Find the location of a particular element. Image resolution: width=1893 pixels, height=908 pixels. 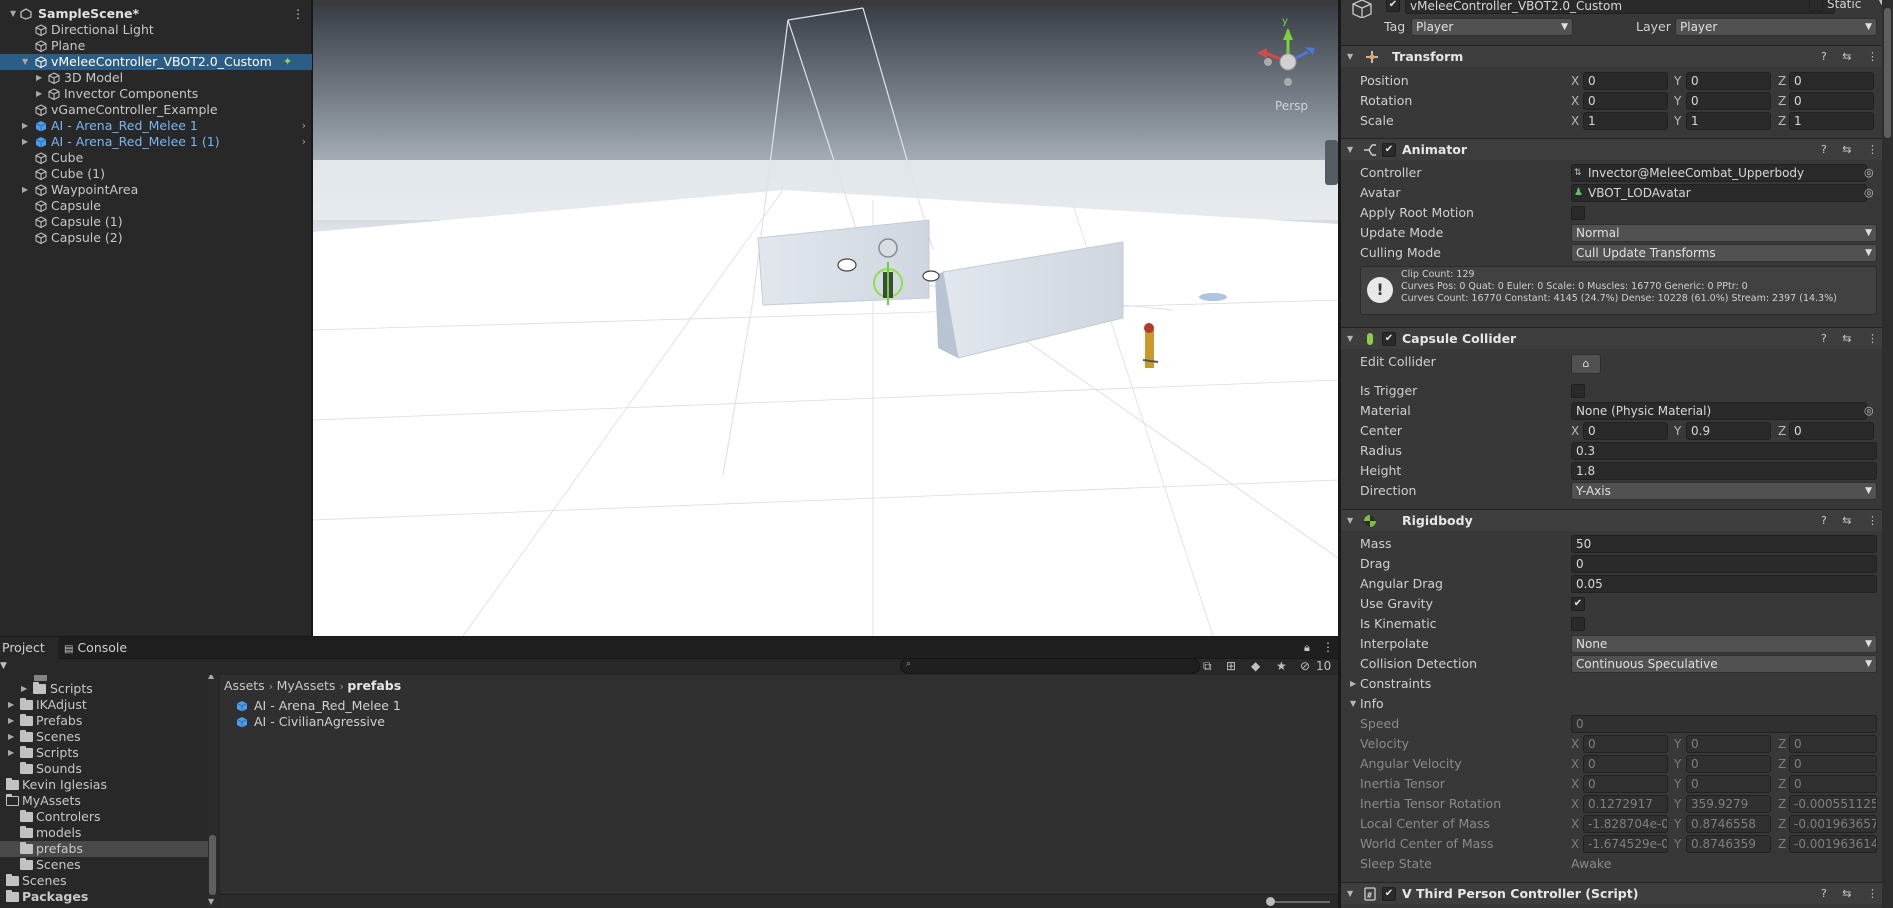

rotation-z-field: 0 is located at coordinates (1831, 101).